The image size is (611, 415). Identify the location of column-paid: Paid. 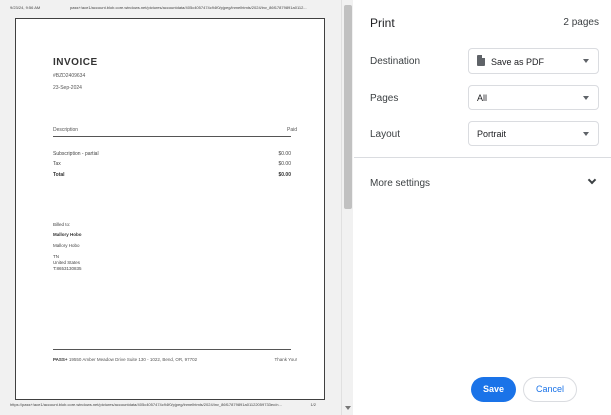
(291, 130).